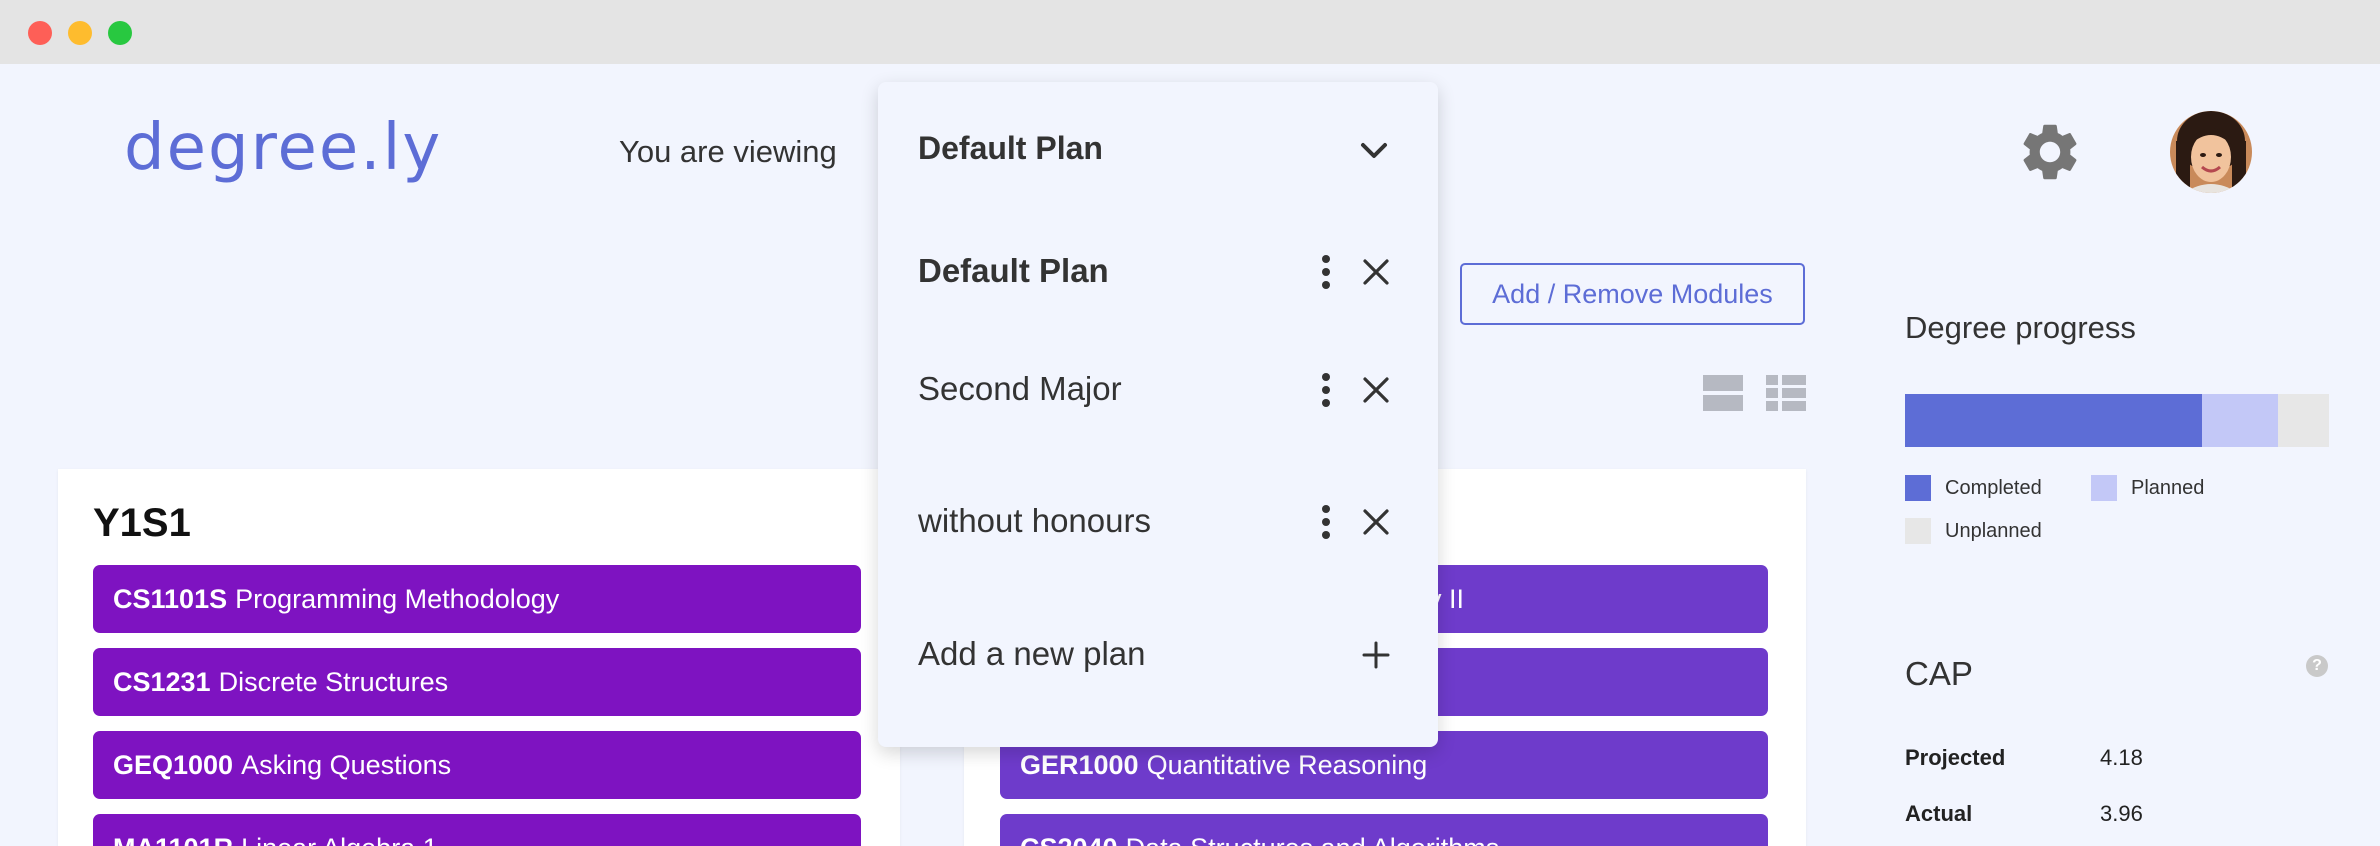  I want to click on window-close-button, so click(40, 33).